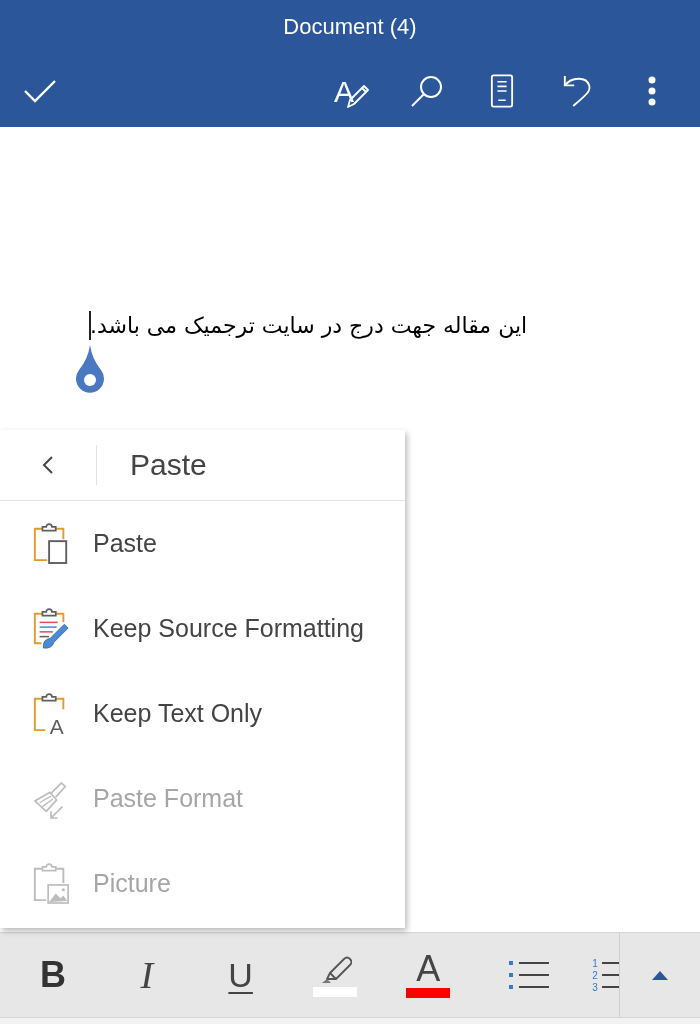 This screenshot has width=700, height=1024. I want to click on check-icon, so click(40, 90).